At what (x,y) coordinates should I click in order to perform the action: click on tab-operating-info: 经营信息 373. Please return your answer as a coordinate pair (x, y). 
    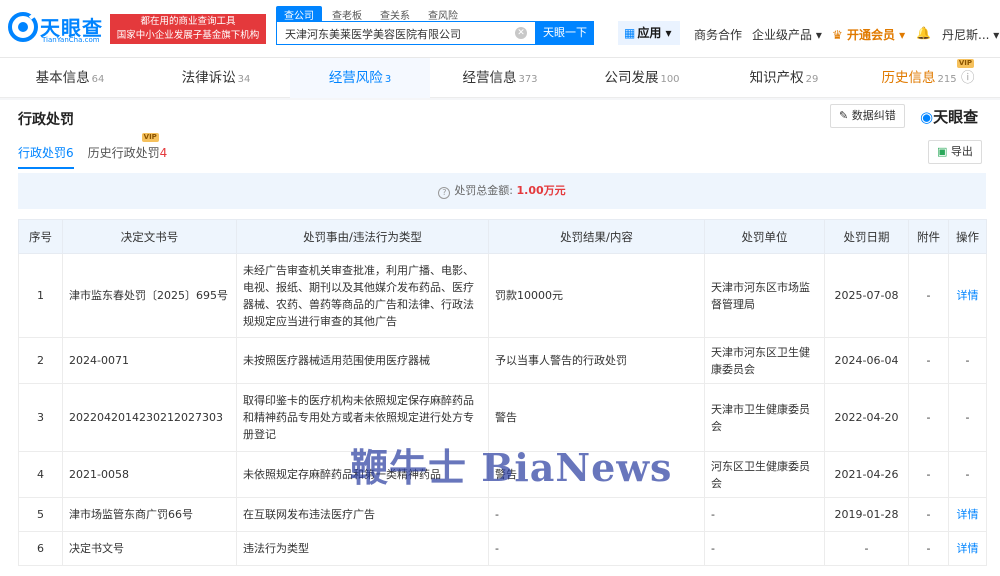
    Looking at the image, I should click on (500, 78).